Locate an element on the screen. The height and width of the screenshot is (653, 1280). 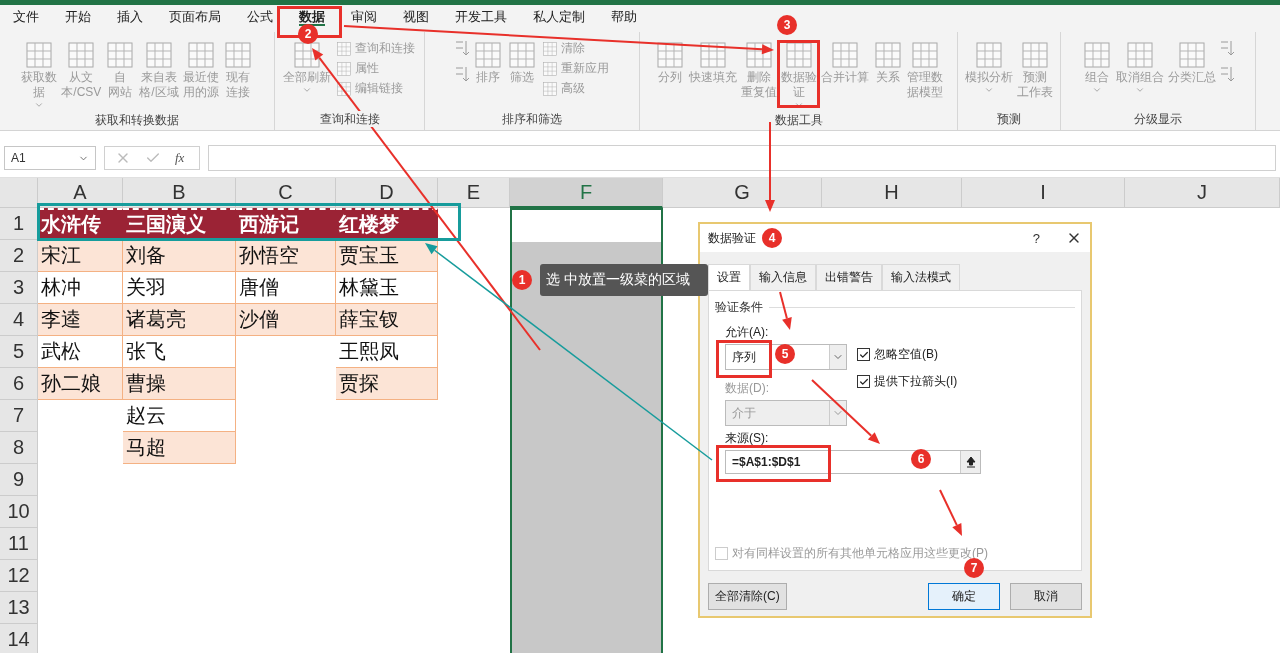
table-cell: 西游记 is located at coordinates (286, 224).